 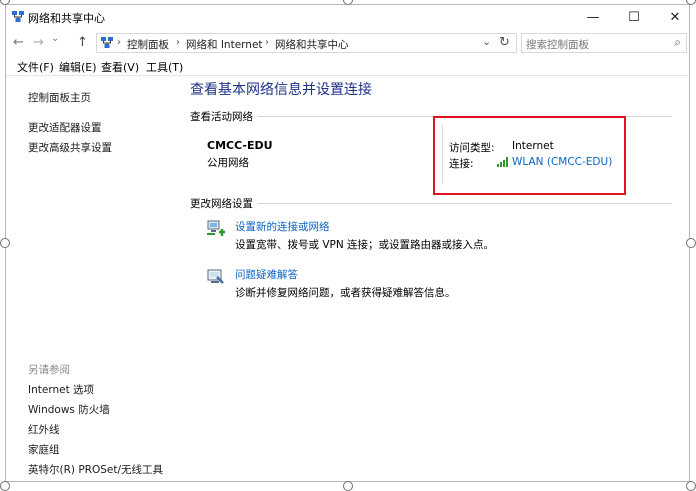 I want to click on address-bar: › 控制面板 › 网络和 Internet › 网络和共享中心 ⌄ ↻, so click(x=306, y=43).